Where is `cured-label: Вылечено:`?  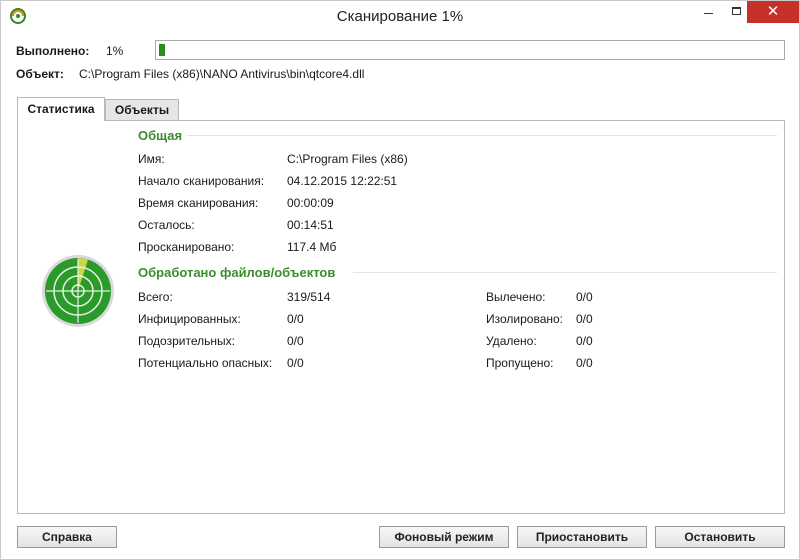 cured-label: Вылечено: is located at coordinates (516, 297).